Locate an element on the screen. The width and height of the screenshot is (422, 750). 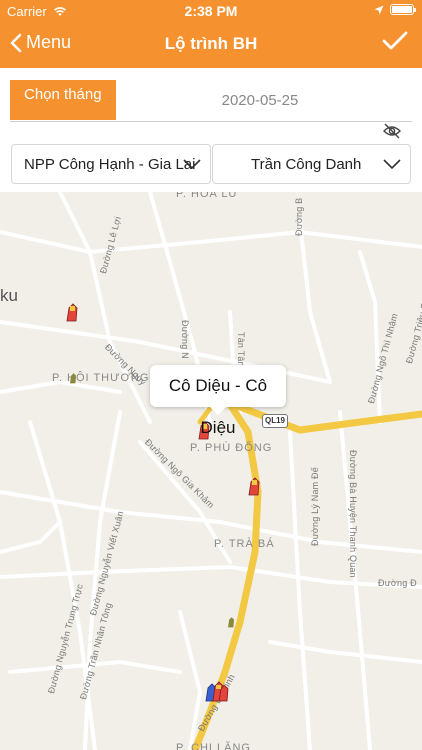
confirm-button is located at coordinates (395, 43).